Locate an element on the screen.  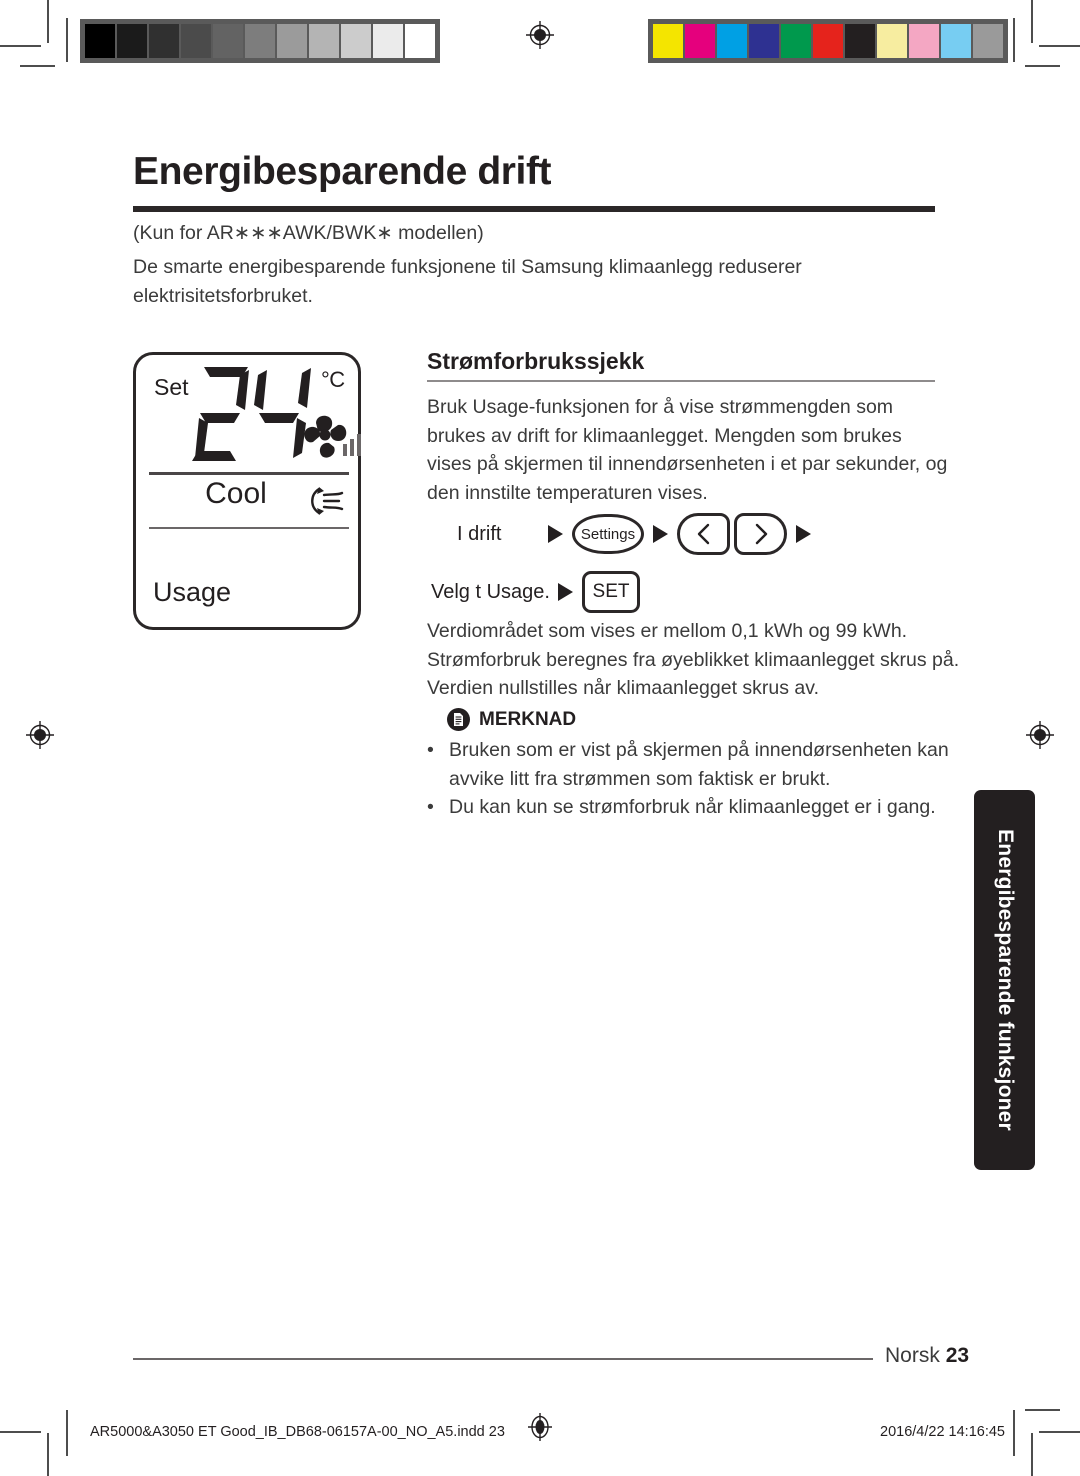
step-row-1: I drift Settings is located at coordinates (687, 534).